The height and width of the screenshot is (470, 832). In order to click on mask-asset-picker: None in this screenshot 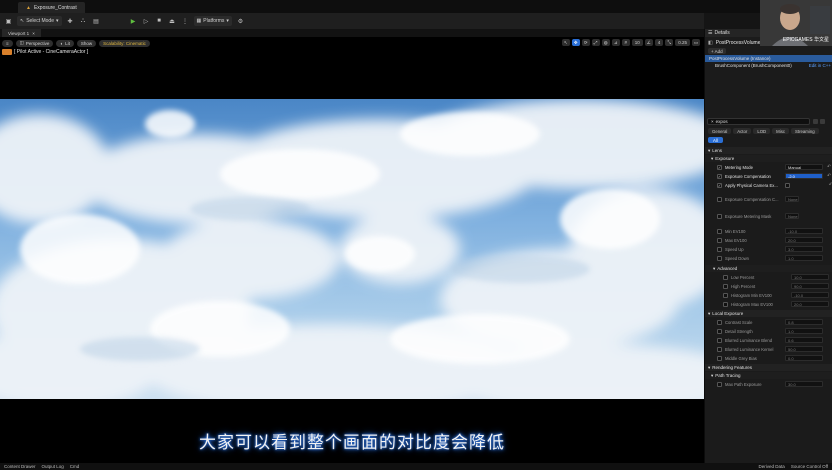, I will do `click(792, 216)`.